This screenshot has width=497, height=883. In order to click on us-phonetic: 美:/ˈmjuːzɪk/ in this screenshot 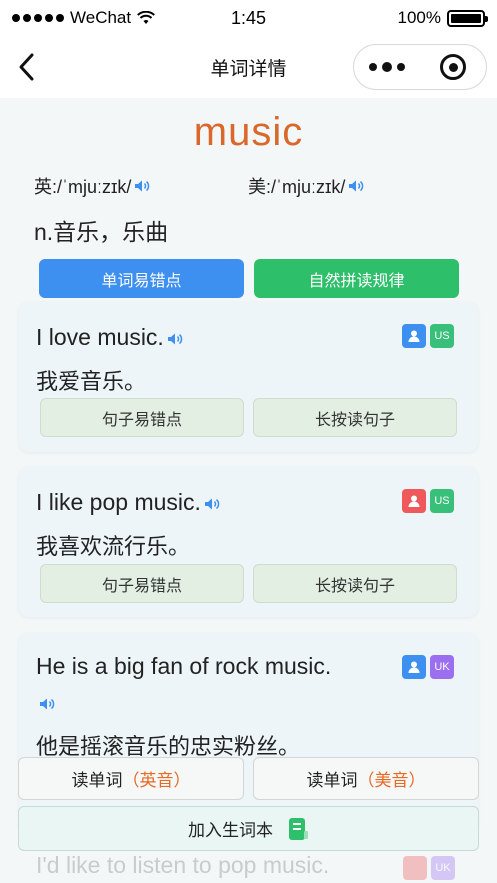, I will do `click(355, 186)`.